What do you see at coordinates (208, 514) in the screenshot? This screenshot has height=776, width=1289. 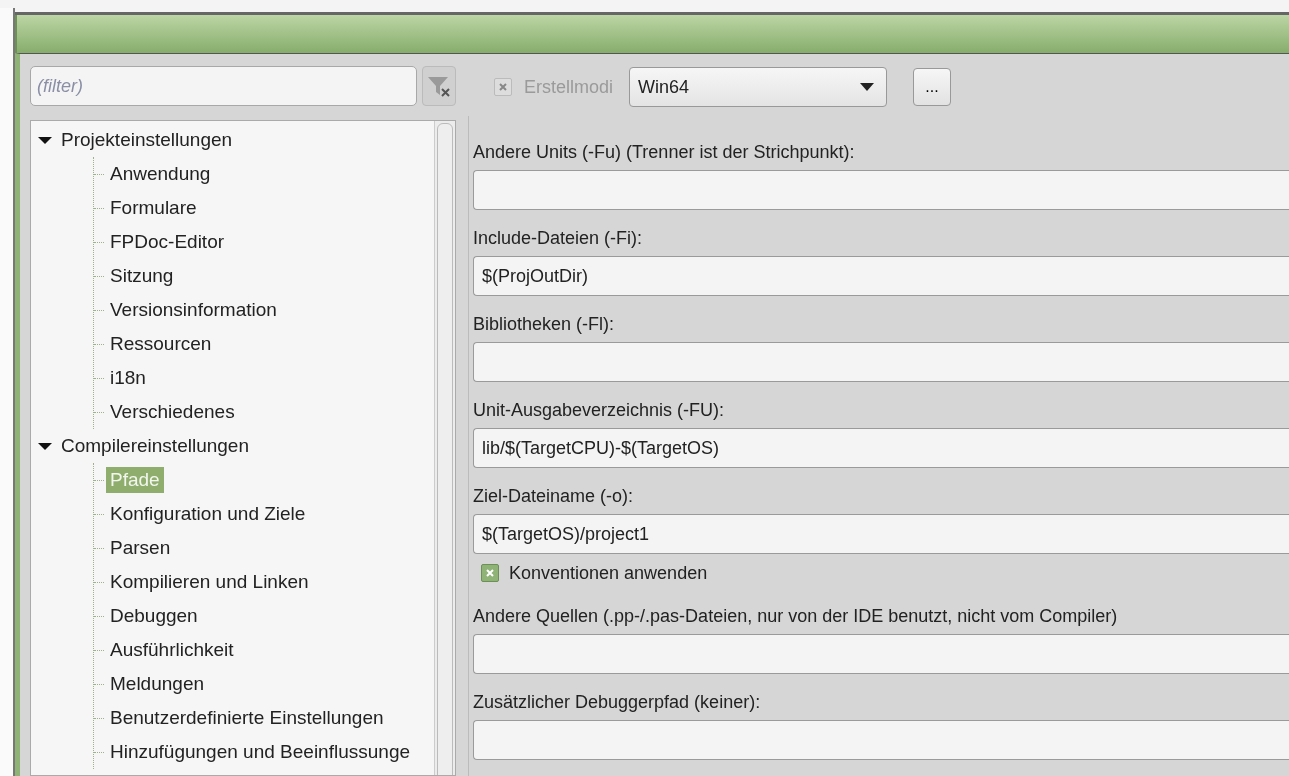 I see `tree-item: Konfiguration und Ziele` at bounding box center [208, 514].